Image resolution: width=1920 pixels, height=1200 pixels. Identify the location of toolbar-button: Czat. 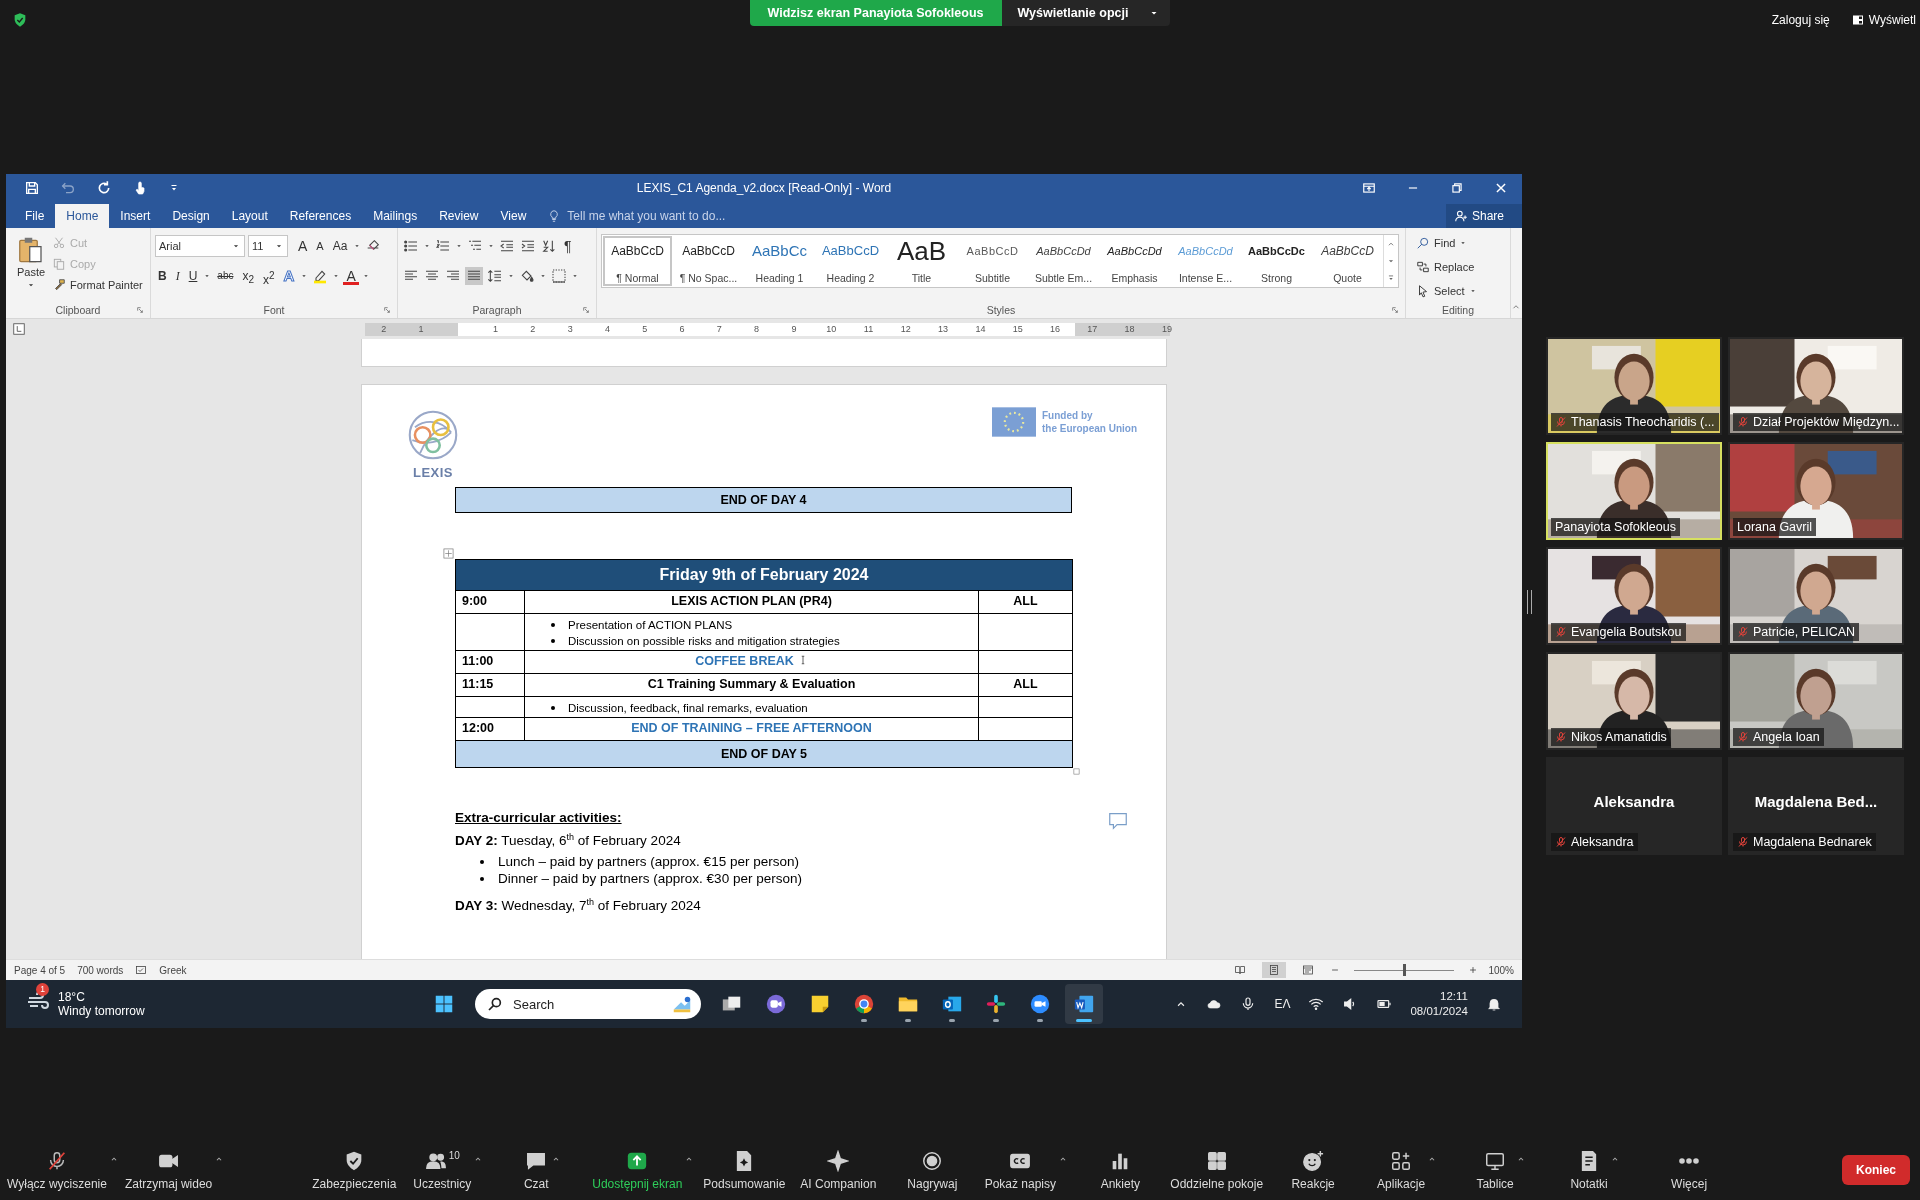
(536, 1170).